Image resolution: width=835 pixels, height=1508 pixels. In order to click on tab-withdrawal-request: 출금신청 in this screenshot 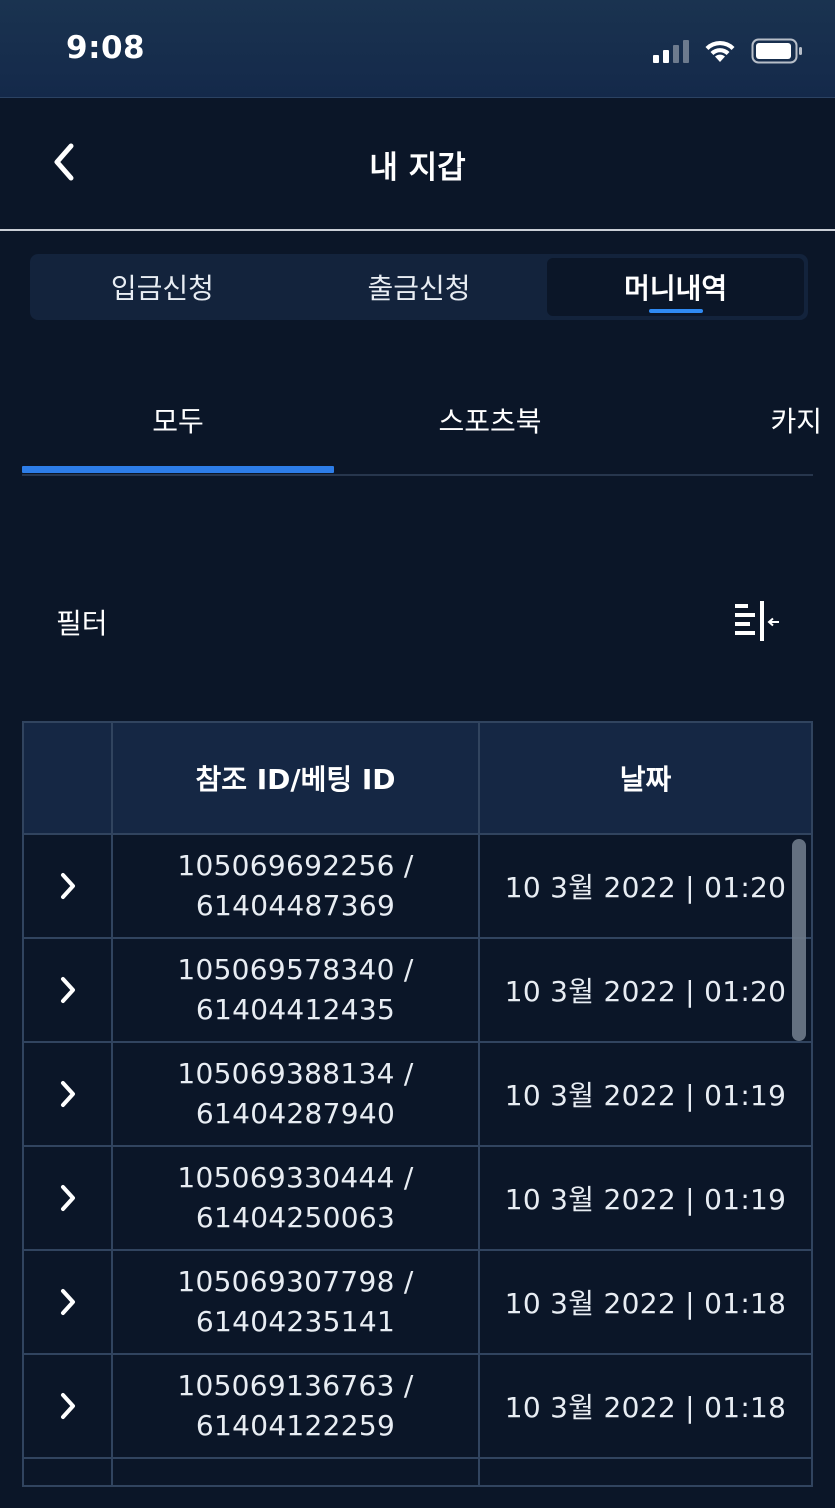, I will do `click(419, 287)`.